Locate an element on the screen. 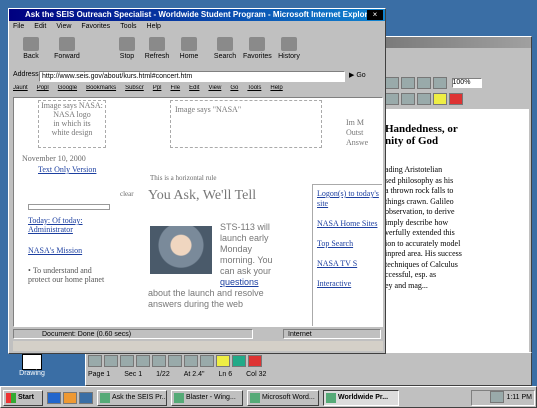  desktop-quicklaunch-icon is located at coordinates (86, 398).